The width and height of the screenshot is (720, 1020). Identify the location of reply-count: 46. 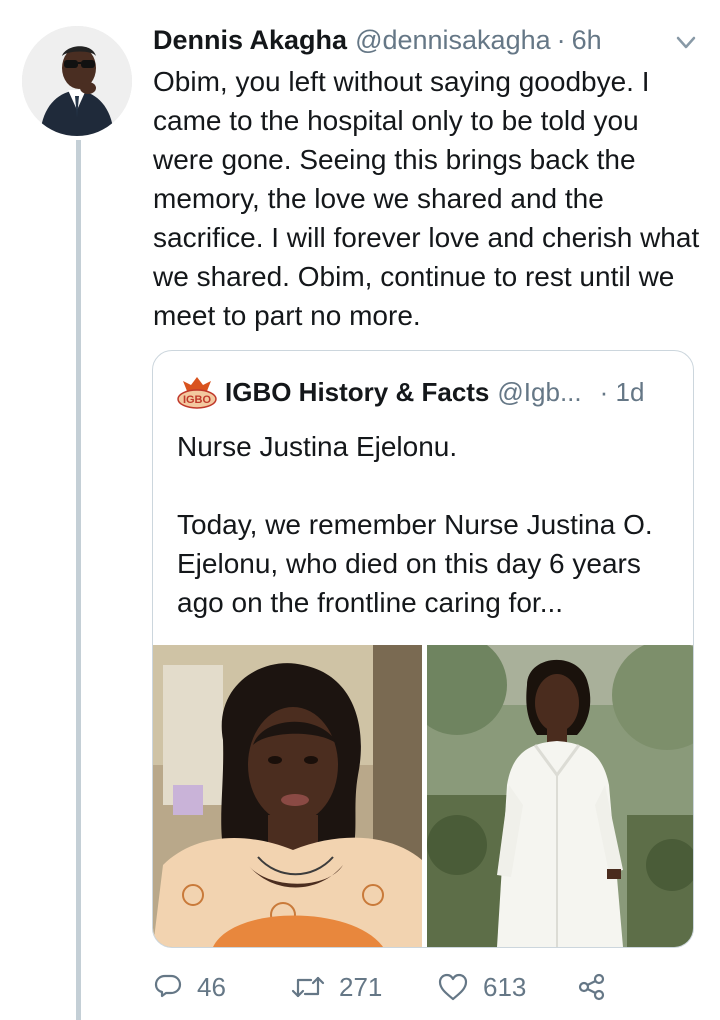
(211, 986).